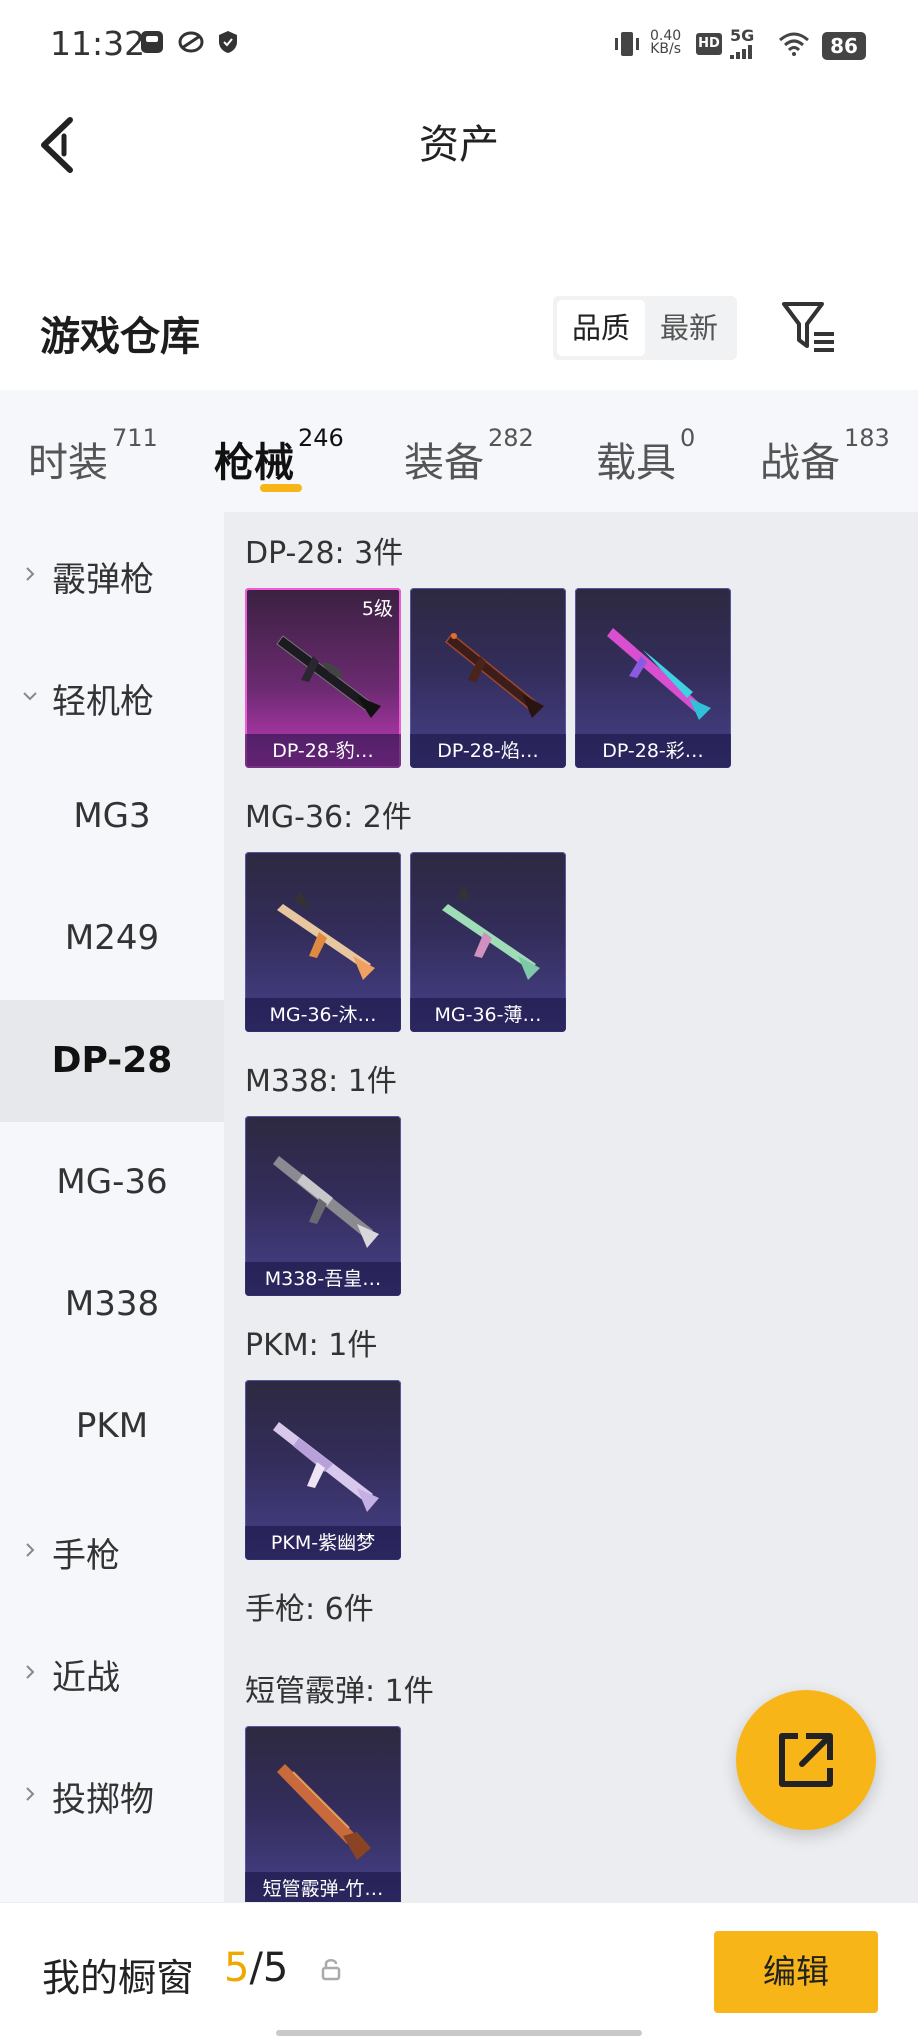 Image resolution: width=918 pixels, height=2041 pixels. I want to click on sidebar-item-mg36: MG-36, so click(112, 1183).